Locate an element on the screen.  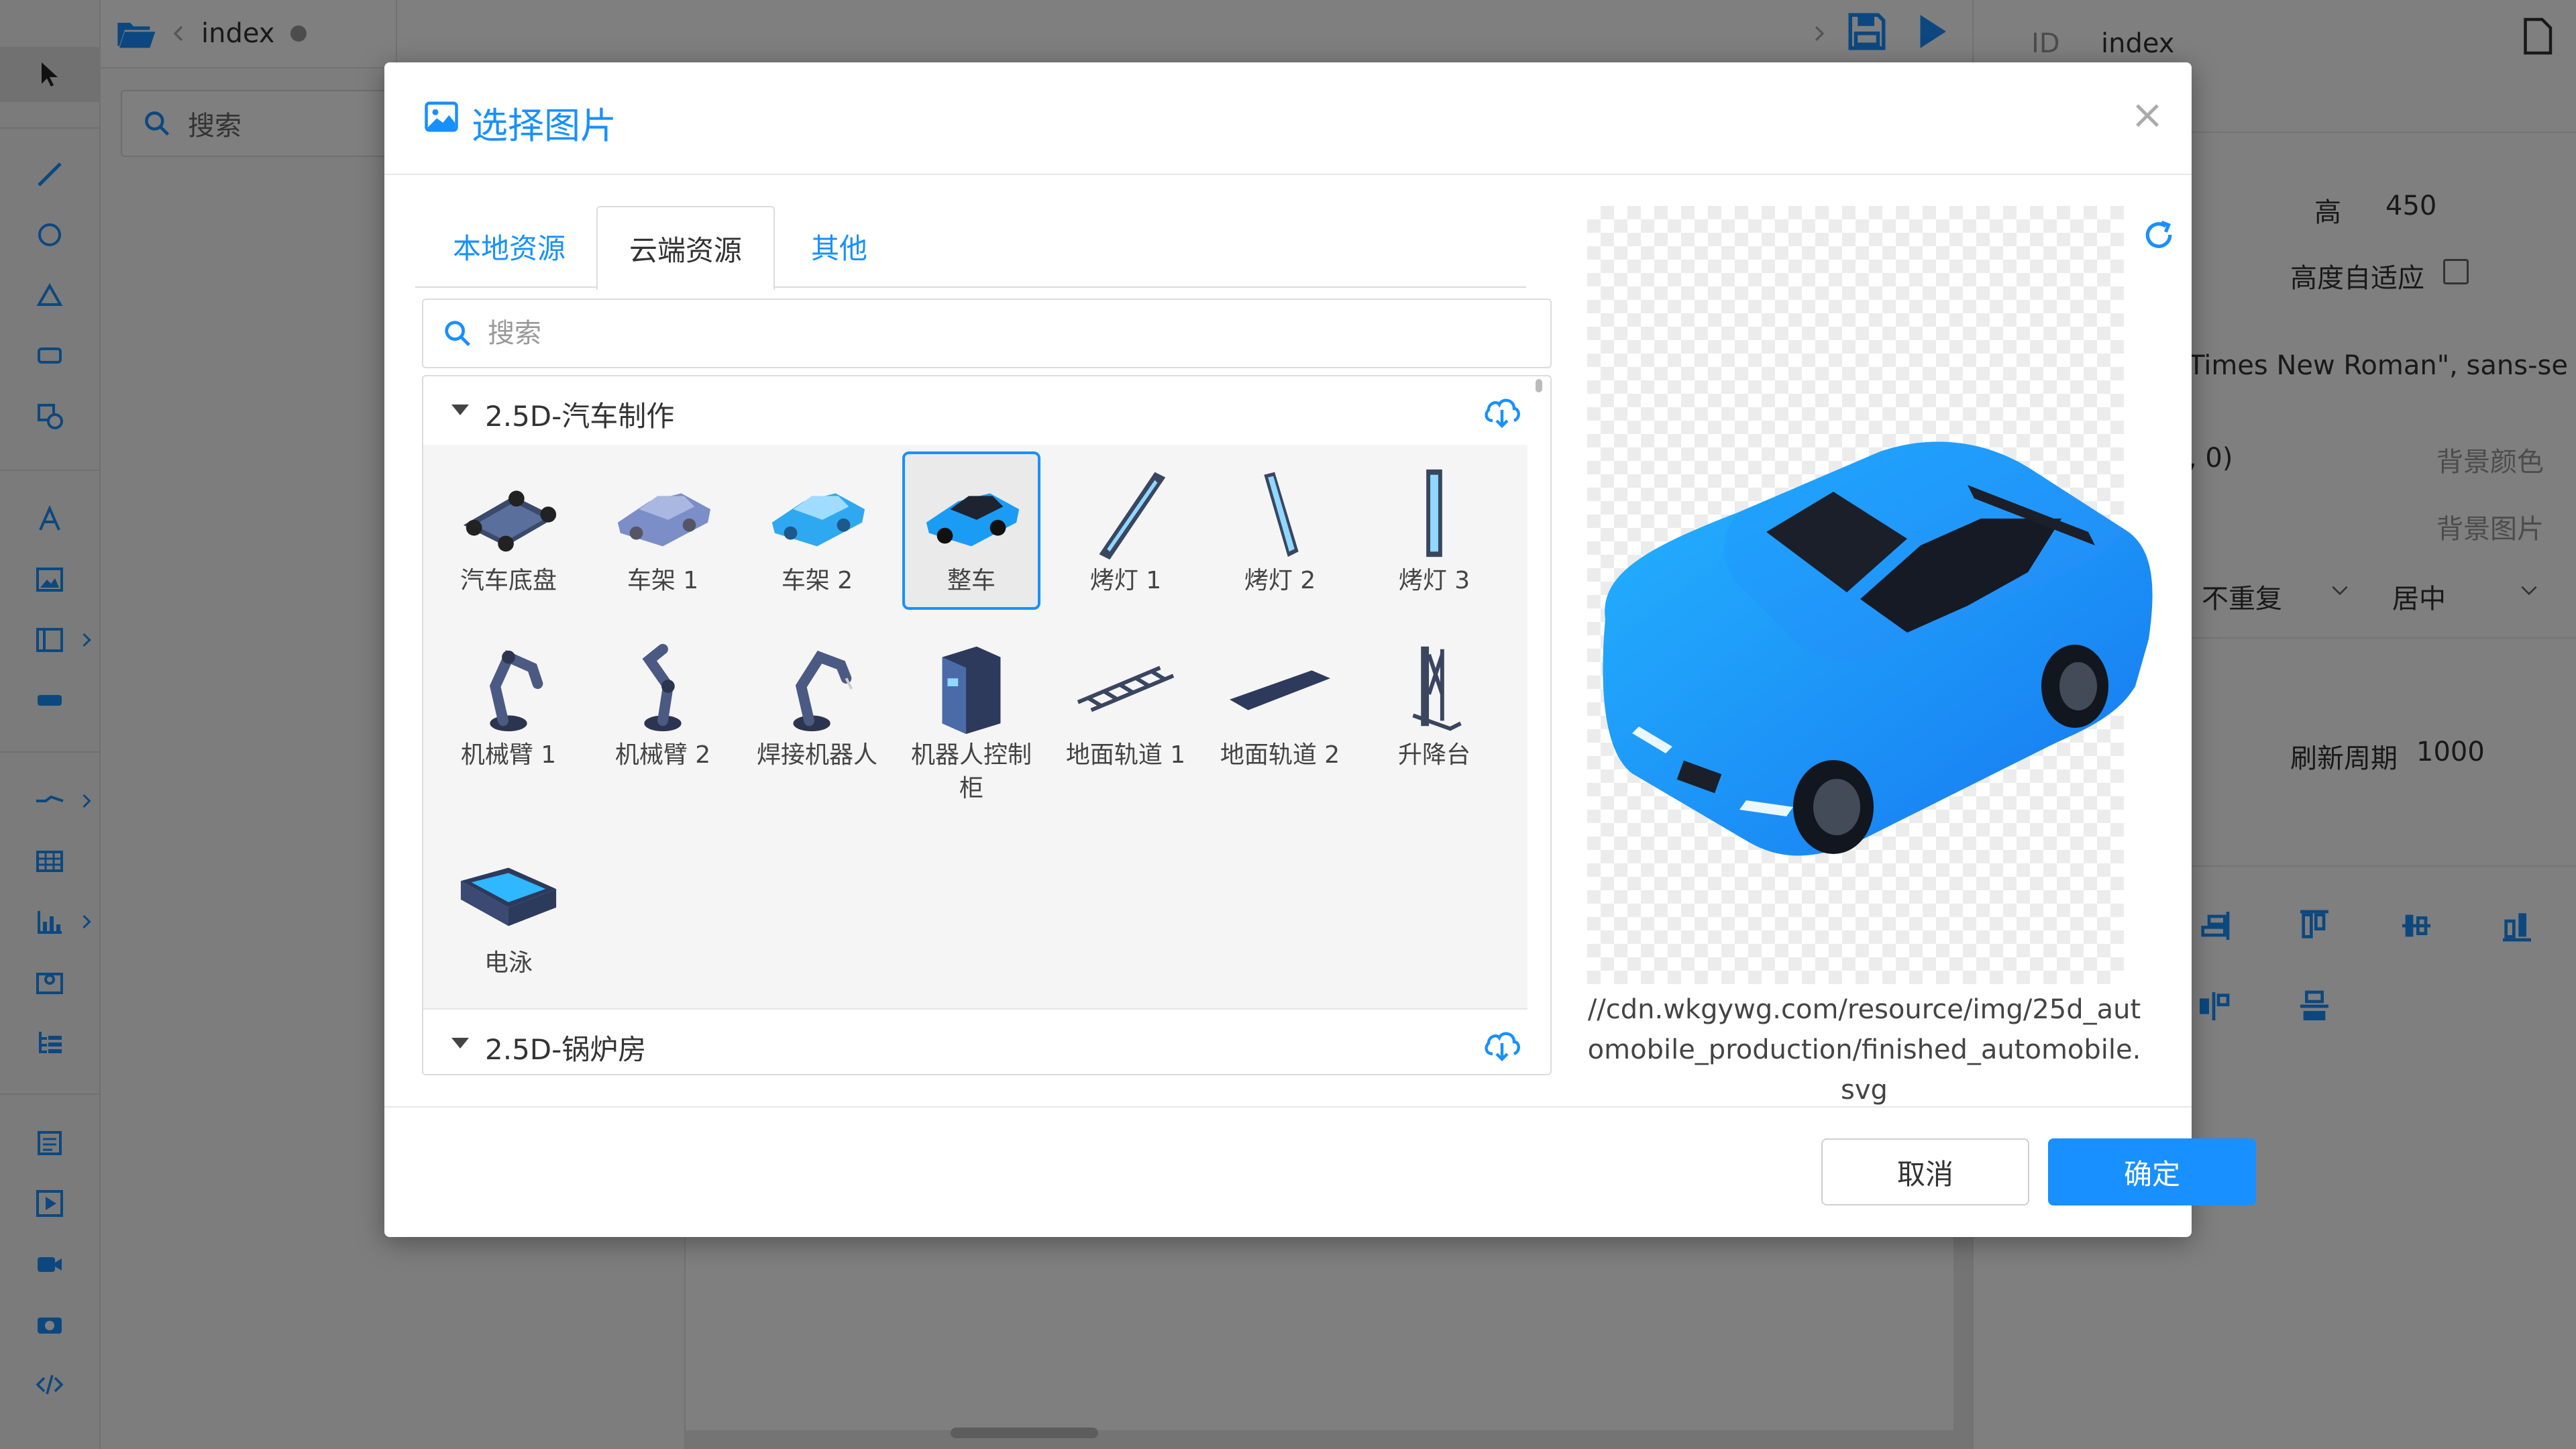
floor-plate-icon is located at coordinates (1280, 690).